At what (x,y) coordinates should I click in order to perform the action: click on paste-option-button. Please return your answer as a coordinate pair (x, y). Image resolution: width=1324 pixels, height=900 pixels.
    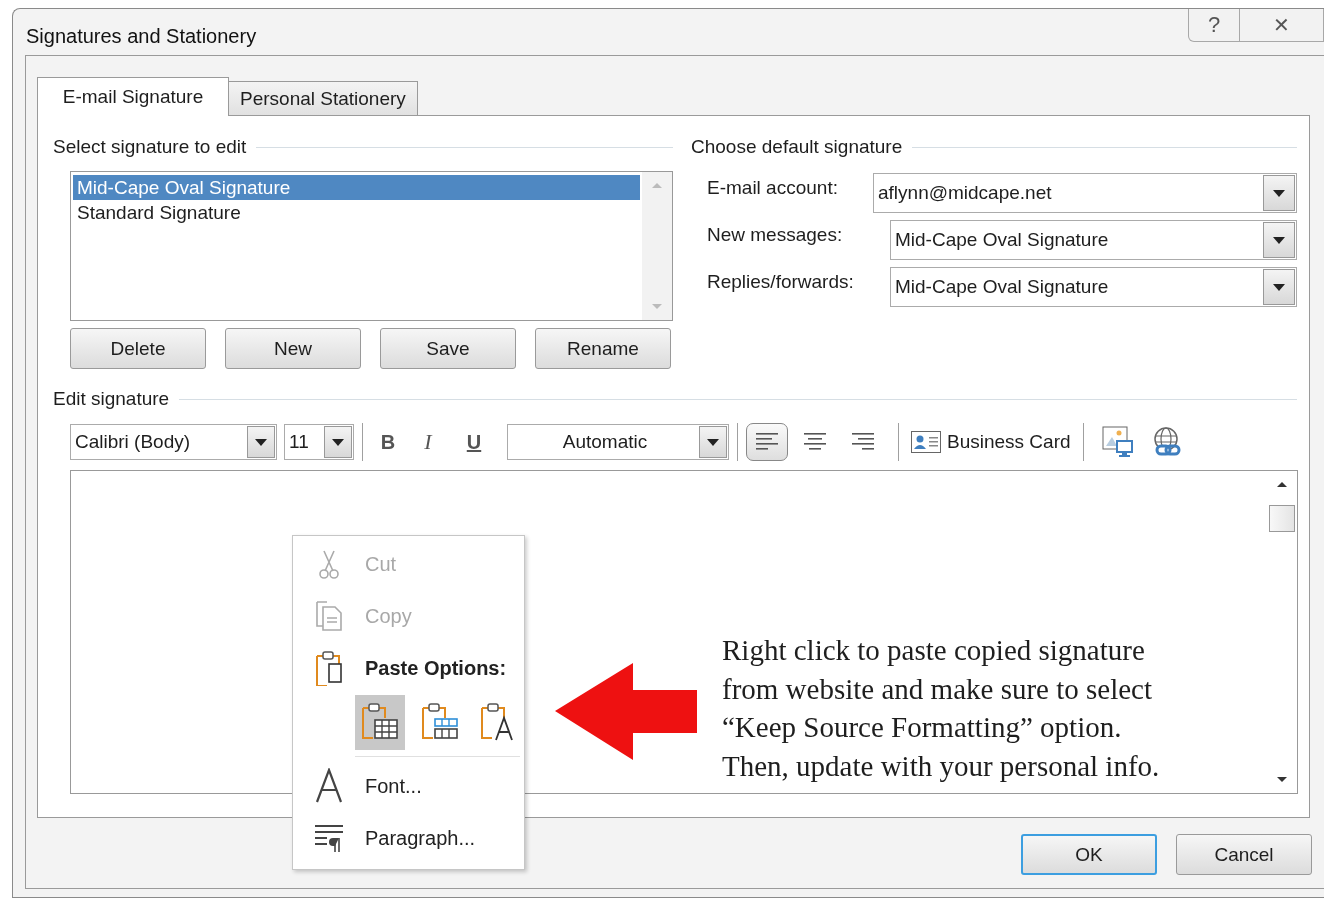
    Looking at the image, I should click on (380, 722).